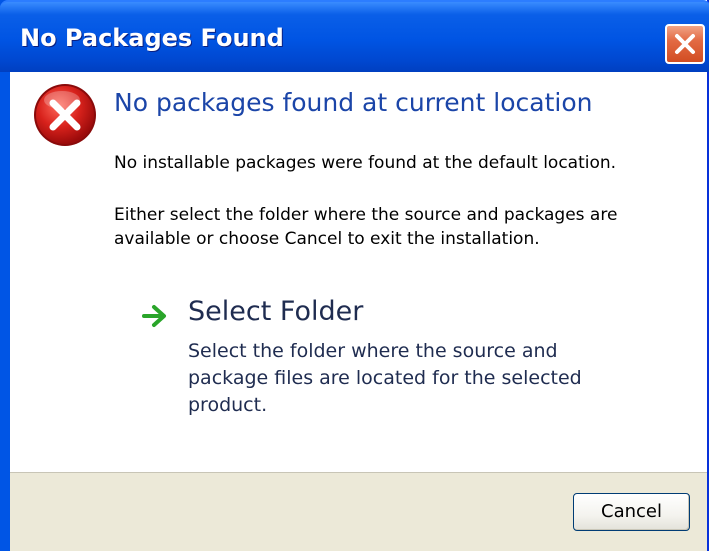 The height and width of the screenshot is (551, 709). What do you see at coordinates (358, 511) in the screenshot?
I see `dialog-footer: Cancel` at bounding box center [358, 511].